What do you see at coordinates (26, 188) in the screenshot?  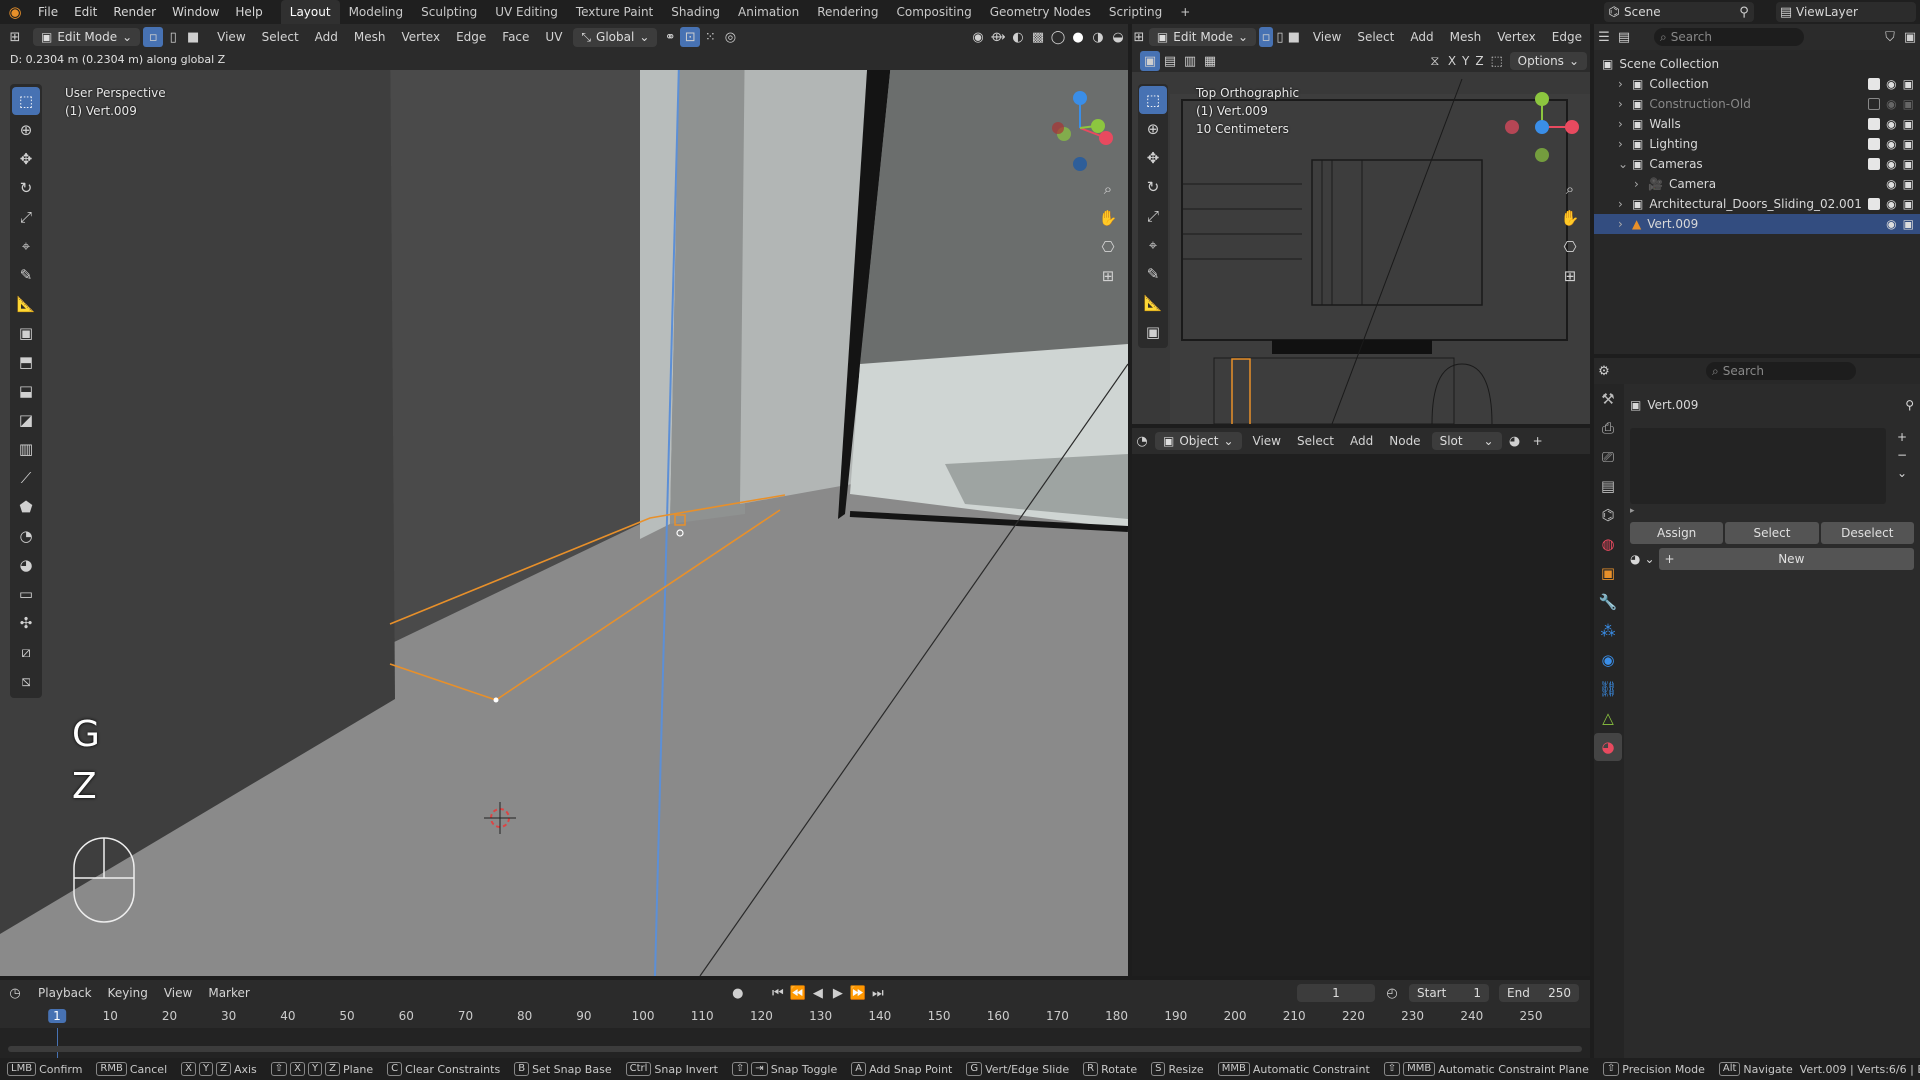 I see `rotate-tool-icon: ↻` at bounding box center [26, 188].